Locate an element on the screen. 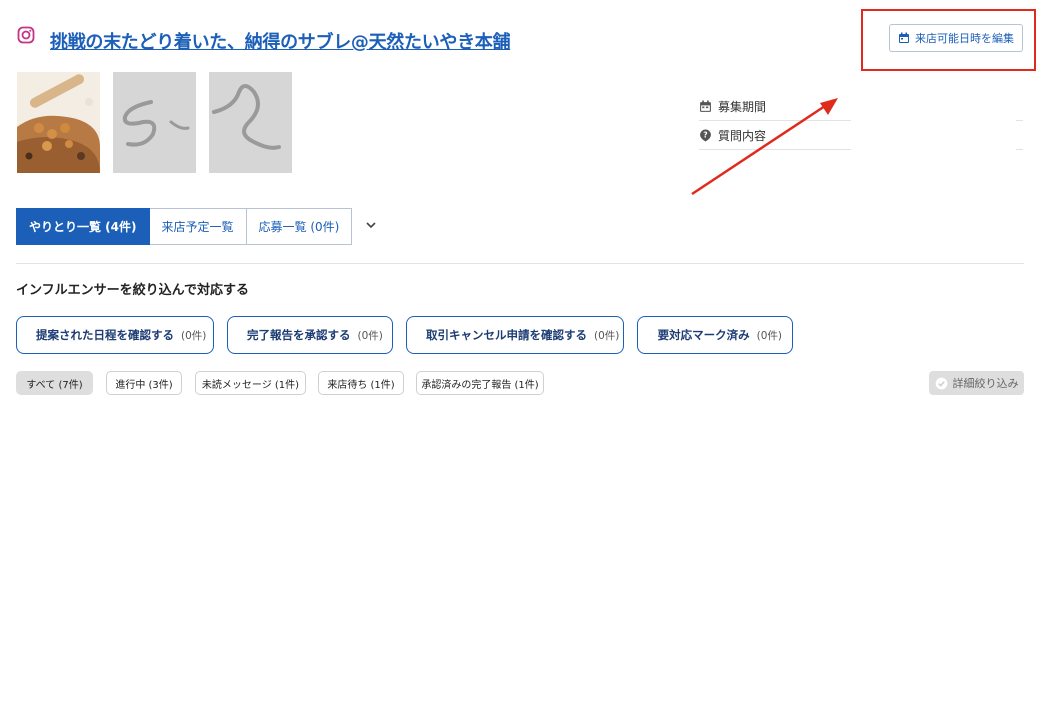  approve-completion-report-button: 完了報告を承認する (0件) is located at coordinates (310, 335).